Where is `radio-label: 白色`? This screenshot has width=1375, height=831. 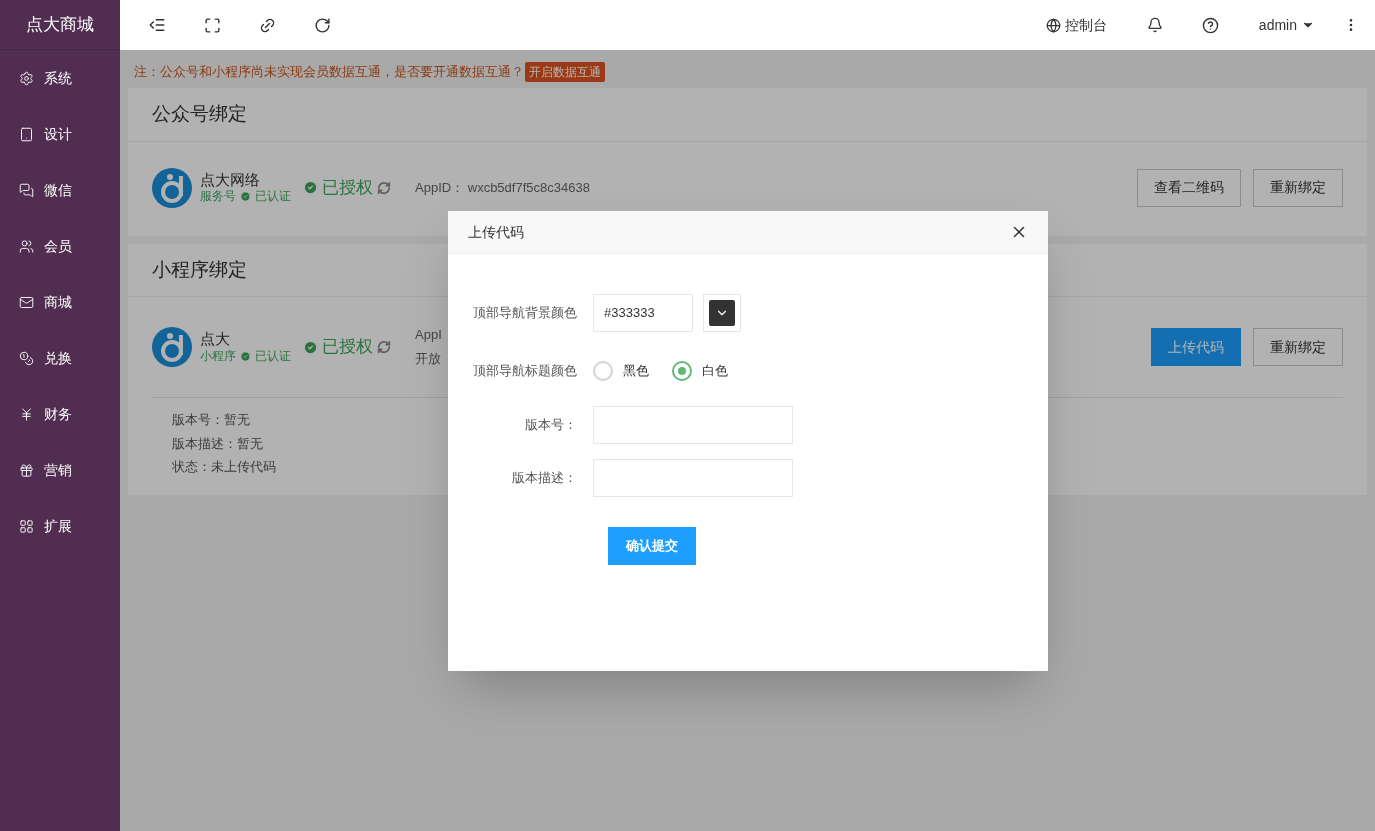
radio-label: 白色 is located at coordinates (715, 371).